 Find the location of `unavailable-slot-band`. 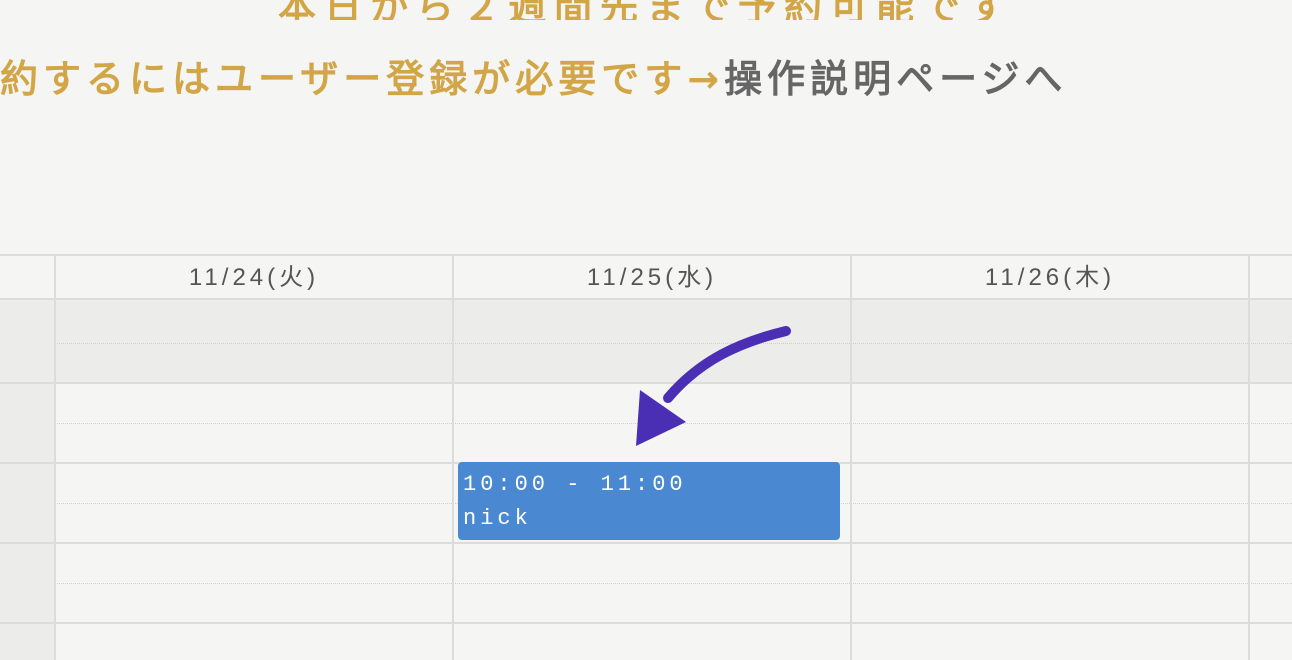

unavailable-slot-band is located at coordinates (673, 341).